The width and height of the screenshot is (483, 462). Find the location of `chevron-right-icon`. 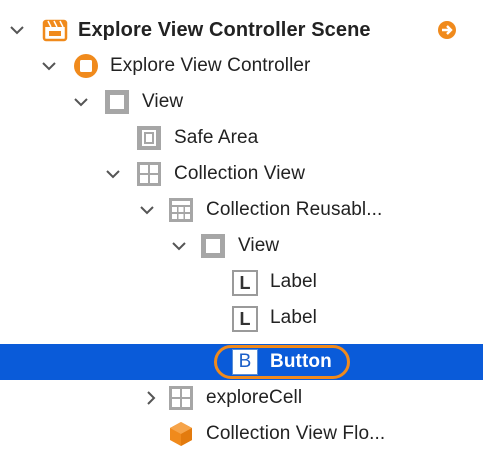

chevron-right-icon is located at coordinates (151, 398).